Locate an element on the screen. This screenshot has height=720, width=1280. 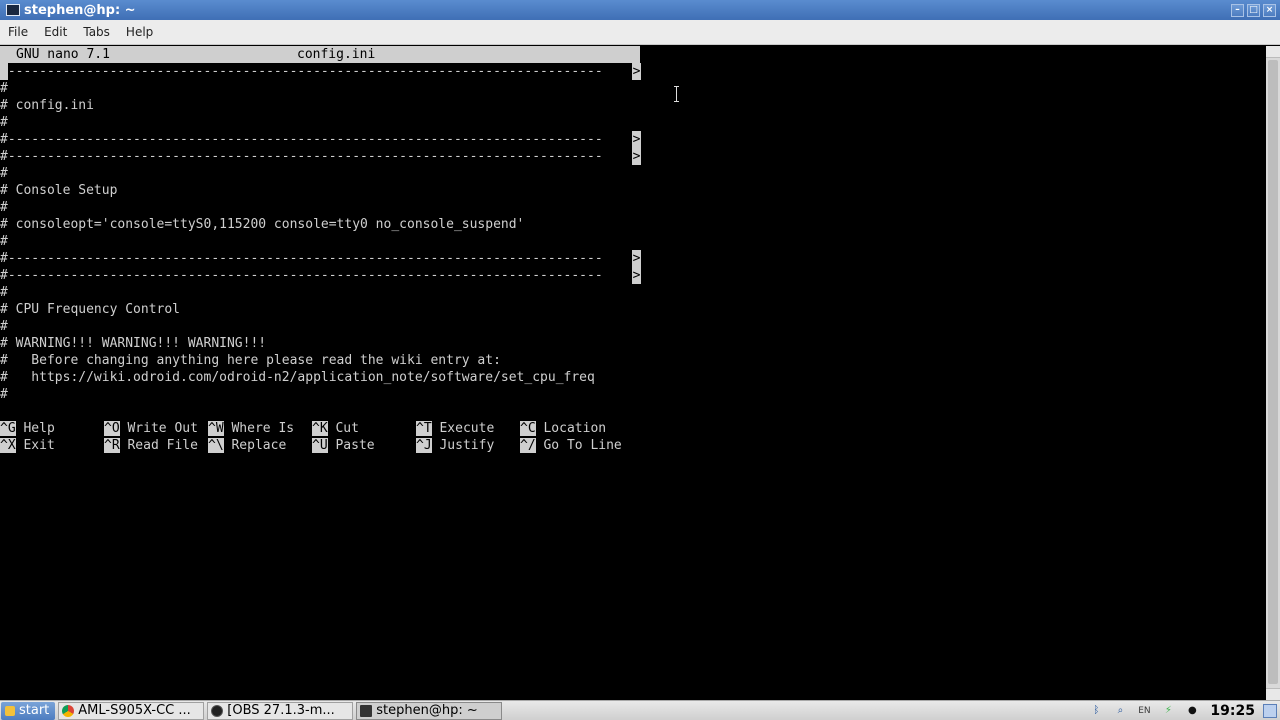
shortcut-read-file: ^R Read File is located at coordinates (151, 445).